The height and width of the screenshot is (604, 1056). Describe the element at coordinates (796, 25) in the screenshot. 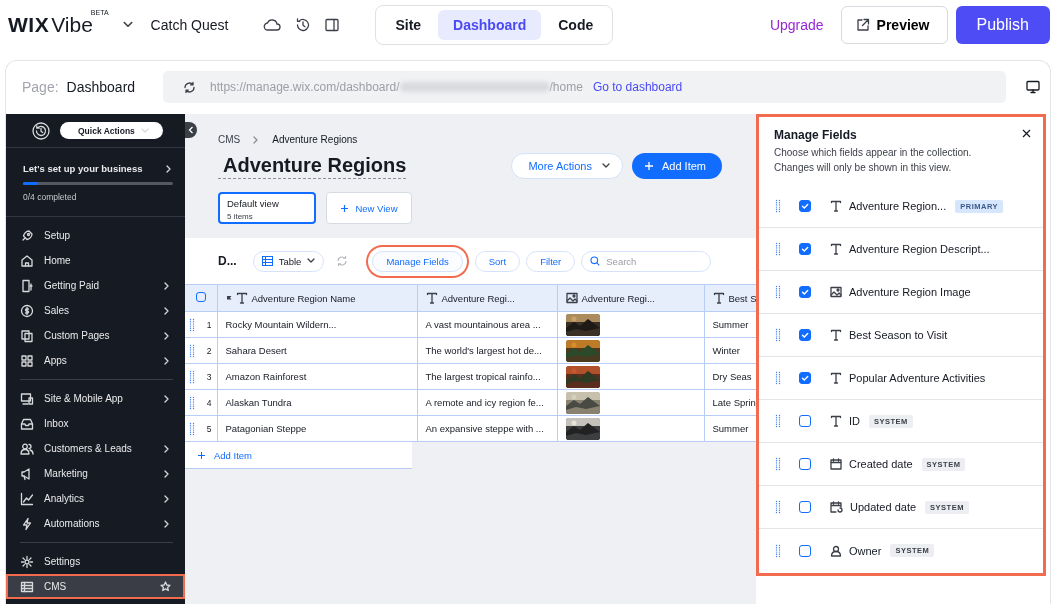

I see `upgrade-link: Upgrade` at that location.